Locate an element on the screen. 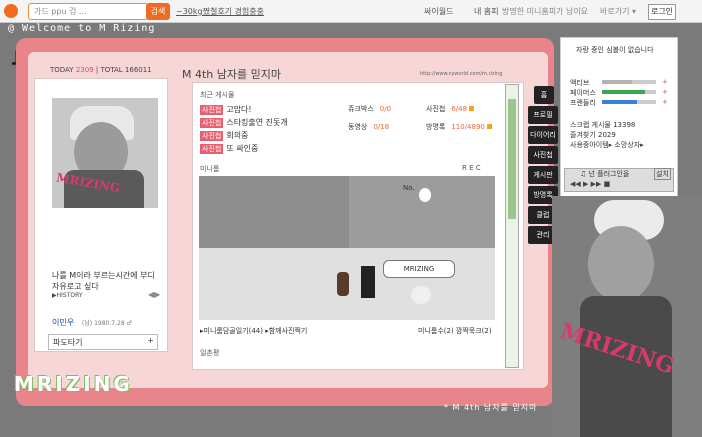 This screenshot has height=437, width=702. attr-active-bar is located at coordinates (629, 82).